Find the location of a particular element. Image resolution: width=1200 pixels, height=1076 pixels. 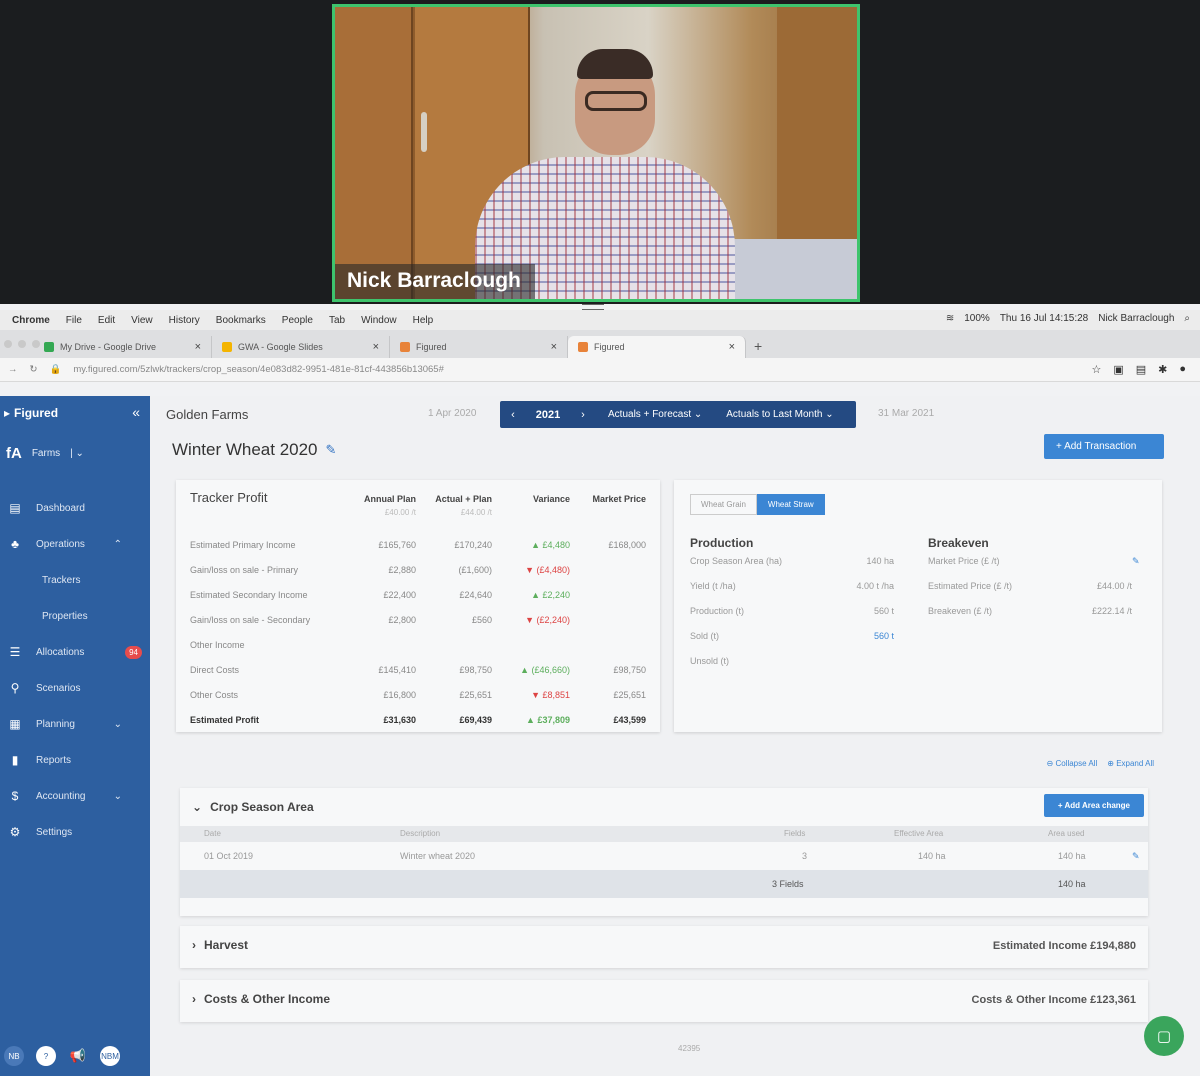

sold-link: 560 t is located at coordinates (859, 636).